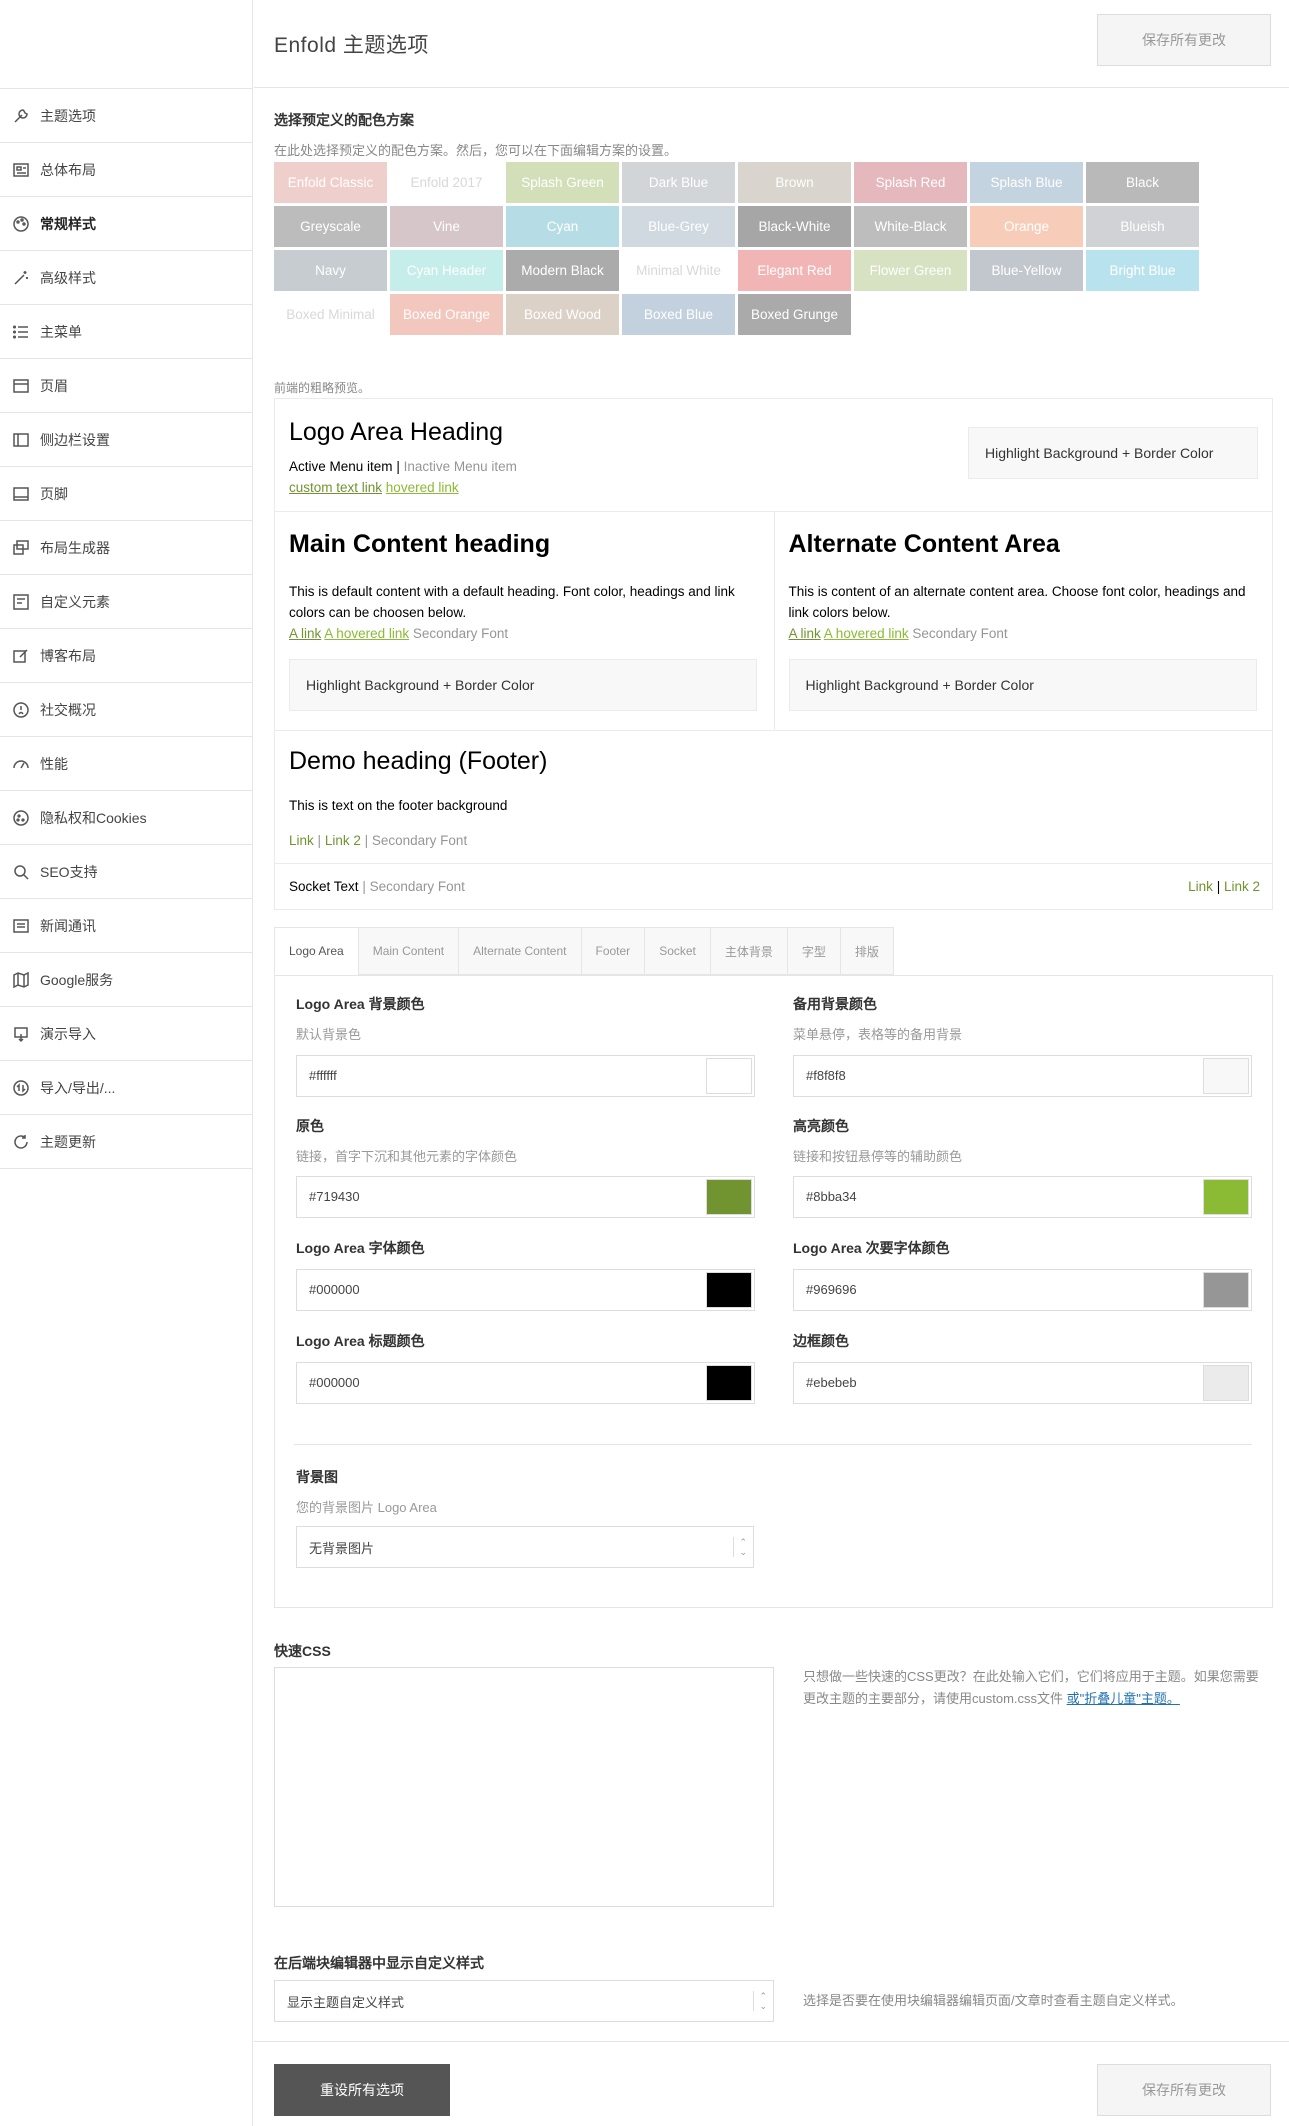  What do you see at coordinates (866, 633) in the screenshot?
I see `alt-hovered-link: A hovered link` at bounding box center [866, 633].